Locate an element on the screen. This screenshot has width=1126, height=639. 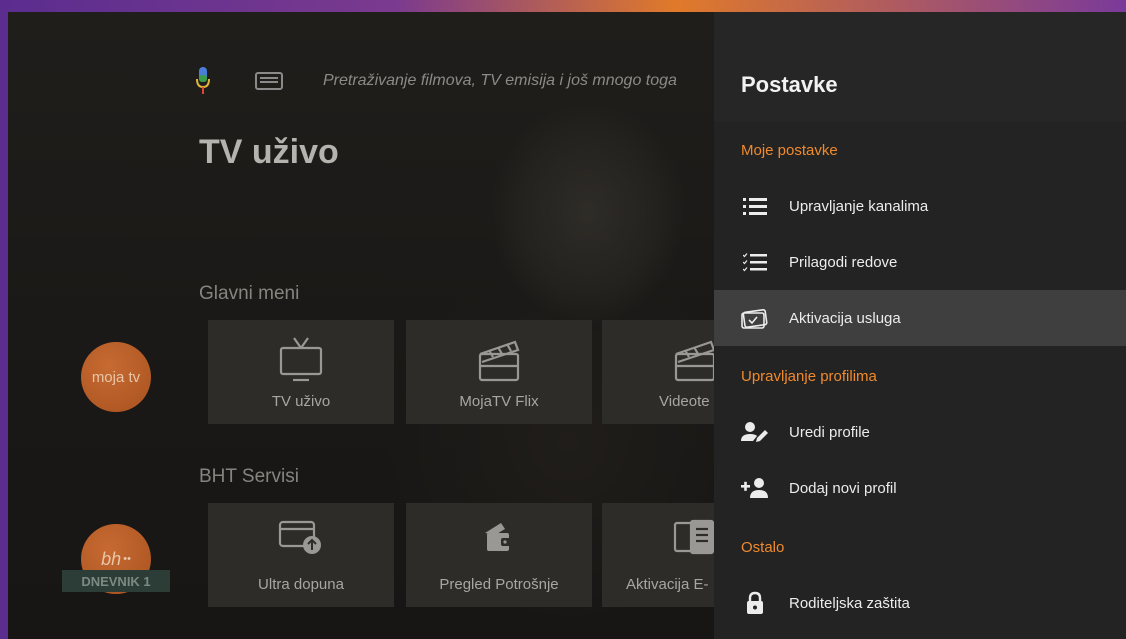
lock-icon is located at coordinates (755, 603).